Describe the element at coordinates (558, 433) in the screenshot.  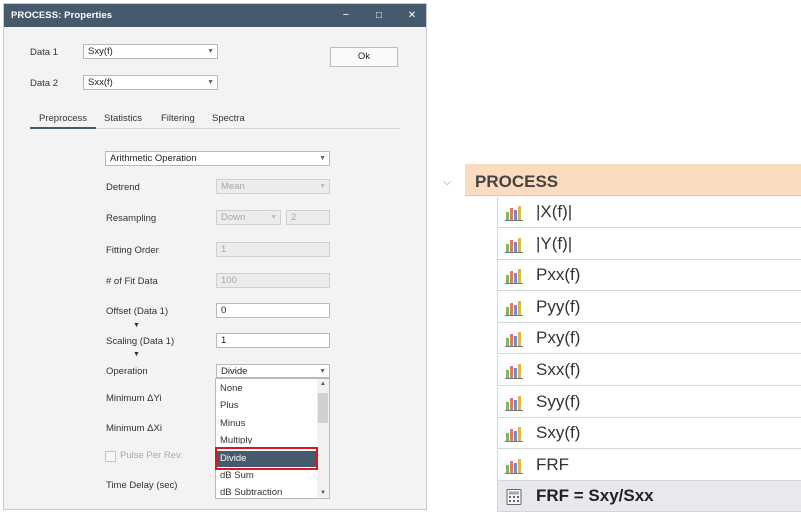
I see `tree-item-label: Sxy(f)` at that location.